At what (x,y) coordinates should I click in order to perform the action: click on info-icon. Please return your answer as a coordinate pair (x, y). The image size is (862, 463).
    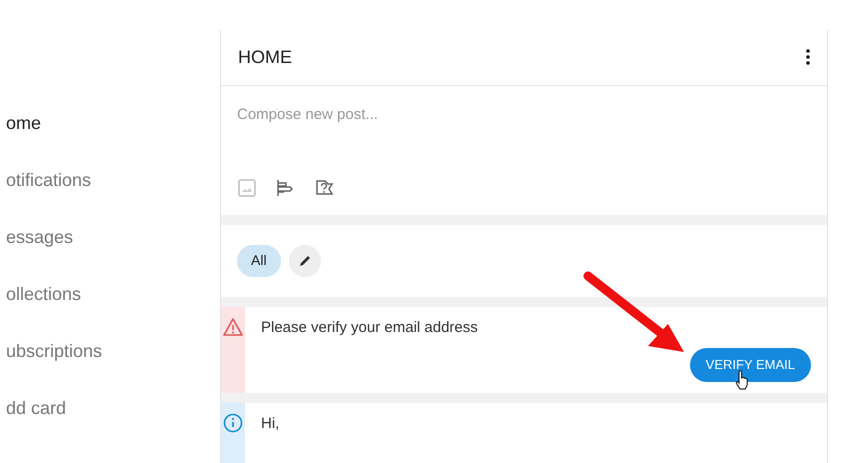
    Looking at the image, I should click on (233, 423).